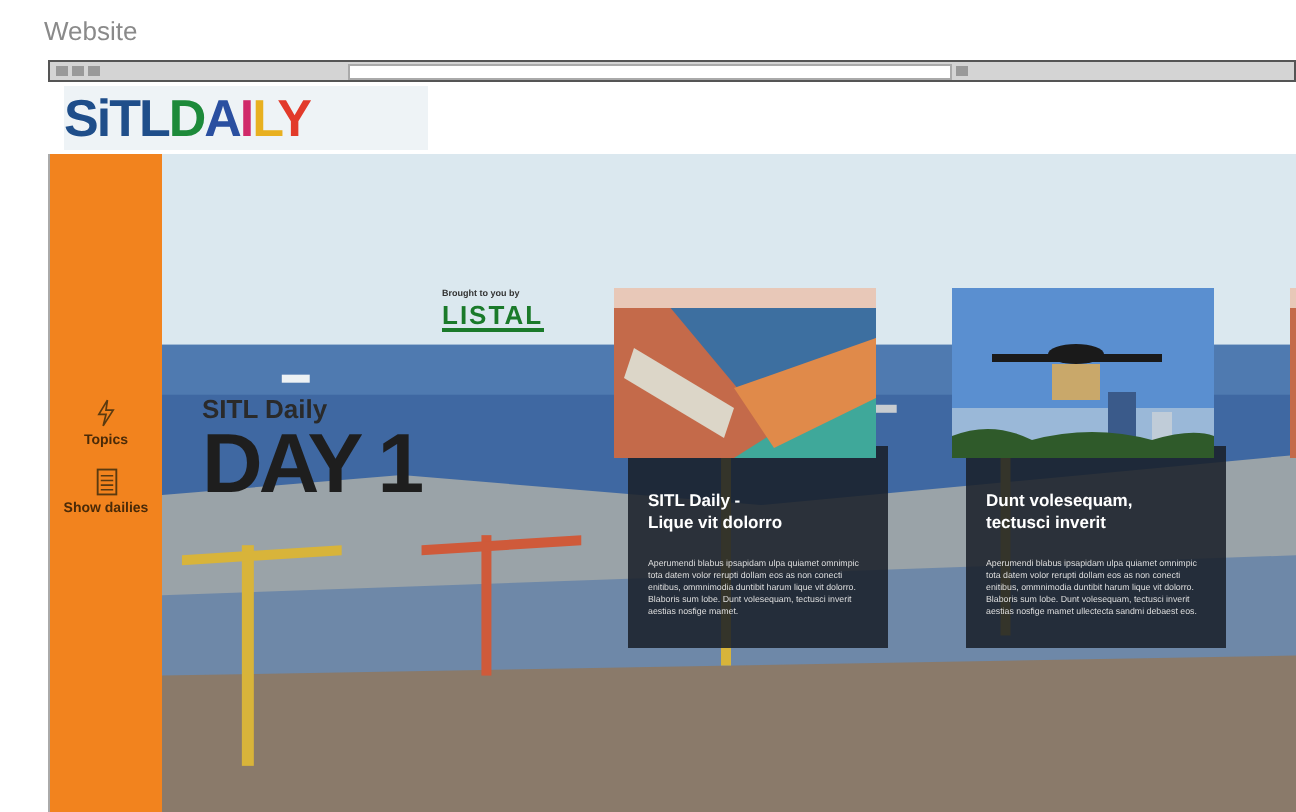  Describe the element at coordinates (962, 71) in the screenshot. I see `nav-button` at that location.